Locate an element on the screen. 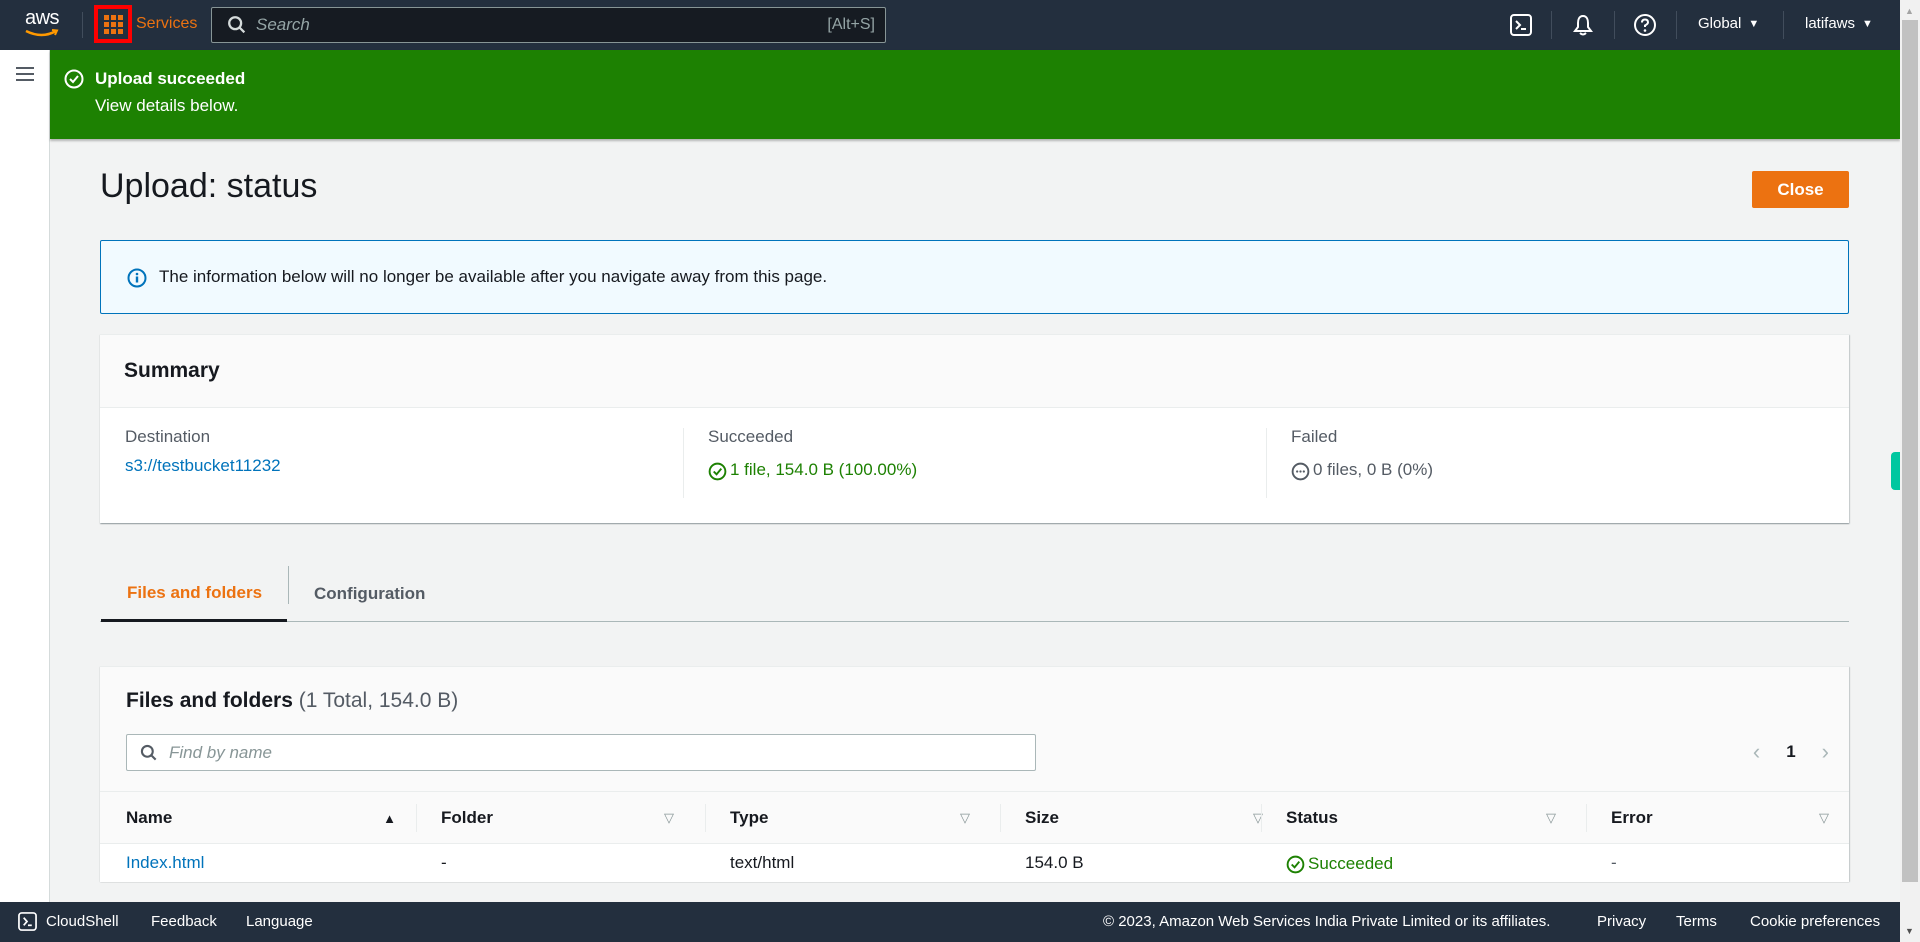 The height and width of the screenshot is (942, 1920). region-label: Global is located at coordinates (1720, 23).